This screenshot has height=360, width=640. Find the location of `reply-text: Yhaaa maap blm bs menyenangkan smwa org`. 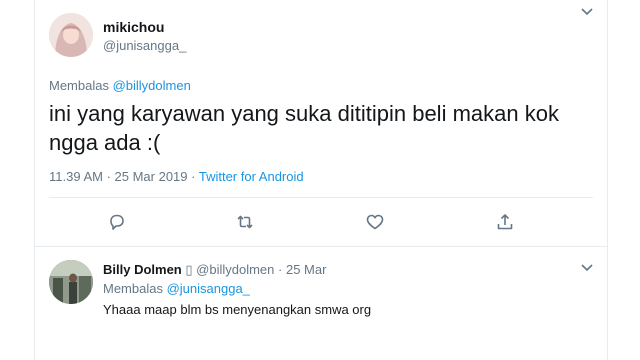

reply-text: Yhaaa maap blm bs menyenangkan smwa org is located at coordinates (237, 309).